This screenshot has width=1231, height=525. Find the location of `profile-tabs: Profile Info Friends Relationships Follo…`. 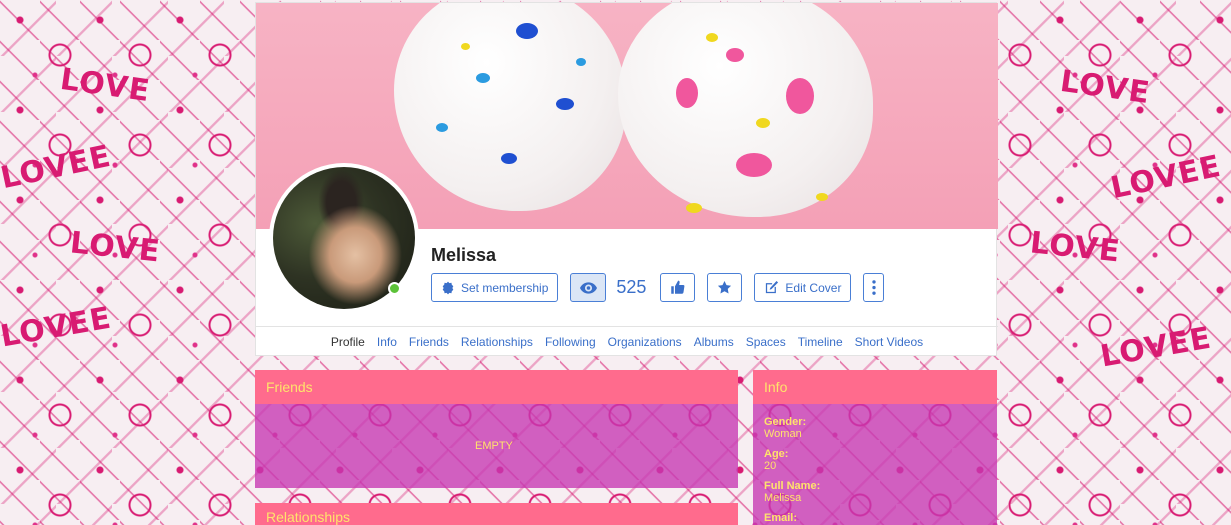

profile-tabs: Profile Info Friends Relationships Follo… is located at coordinates (627, 341).